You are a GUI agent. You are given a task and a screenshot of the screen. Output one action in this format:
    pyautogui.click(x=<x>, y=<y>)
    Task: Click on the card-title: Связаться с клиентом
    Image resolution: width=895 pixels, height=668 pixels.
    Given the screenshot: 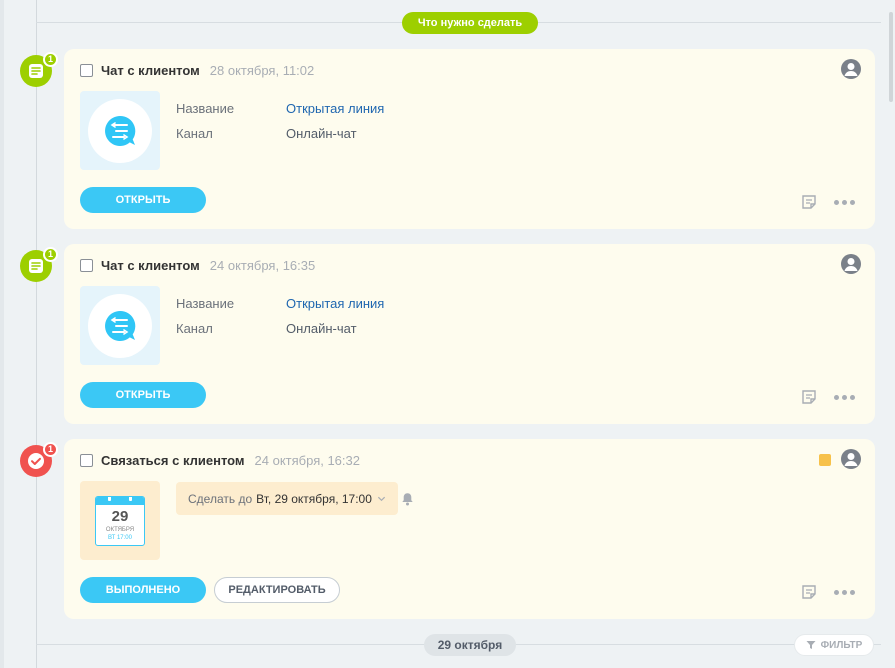 What is the action you would take?
    pyautogui.click(x=173, y=460)
    